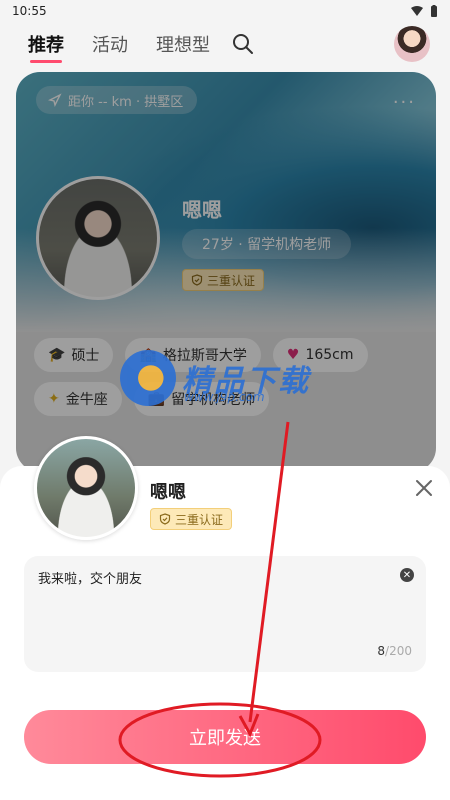 Image resolution: width=450 pixels, height=800 pixels. Describe the element at coordinates (110, 44) in the screenshot. I see `tab-activity: 活动` at that location.